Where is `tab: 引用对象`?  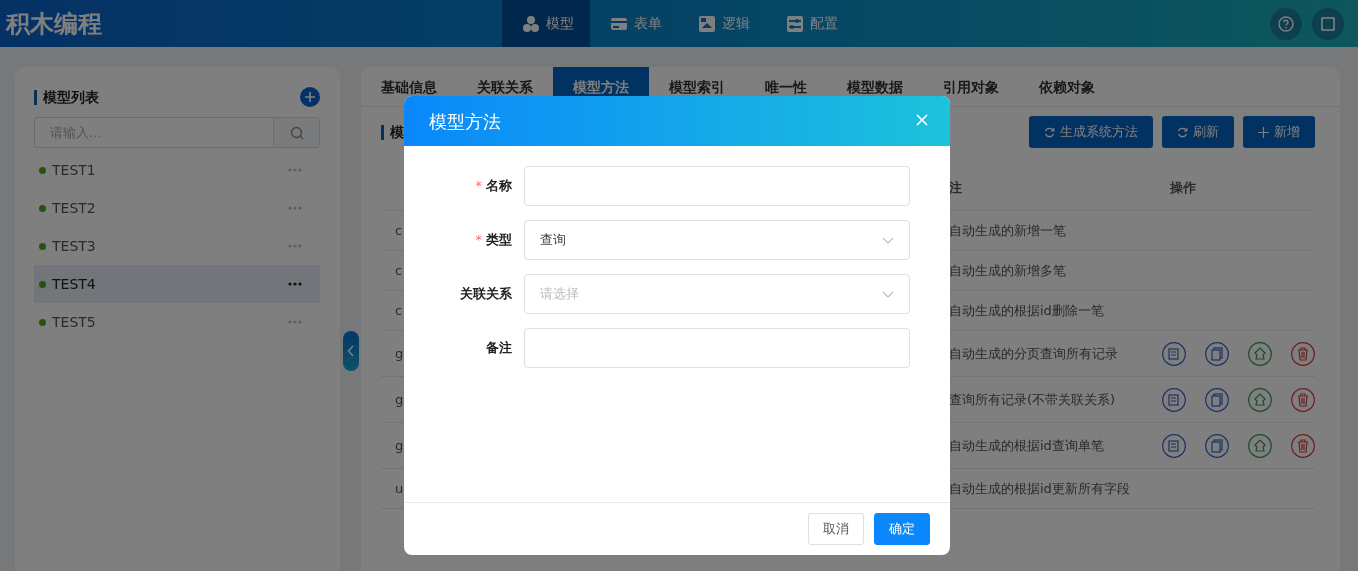
tab: 引用对象 is located at coordinates (971, 87).